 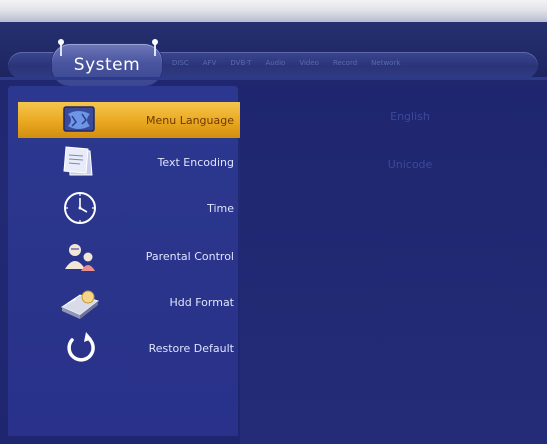 I want to click on sidebar-item-label: Restore Default, so click(x=191, y=348).